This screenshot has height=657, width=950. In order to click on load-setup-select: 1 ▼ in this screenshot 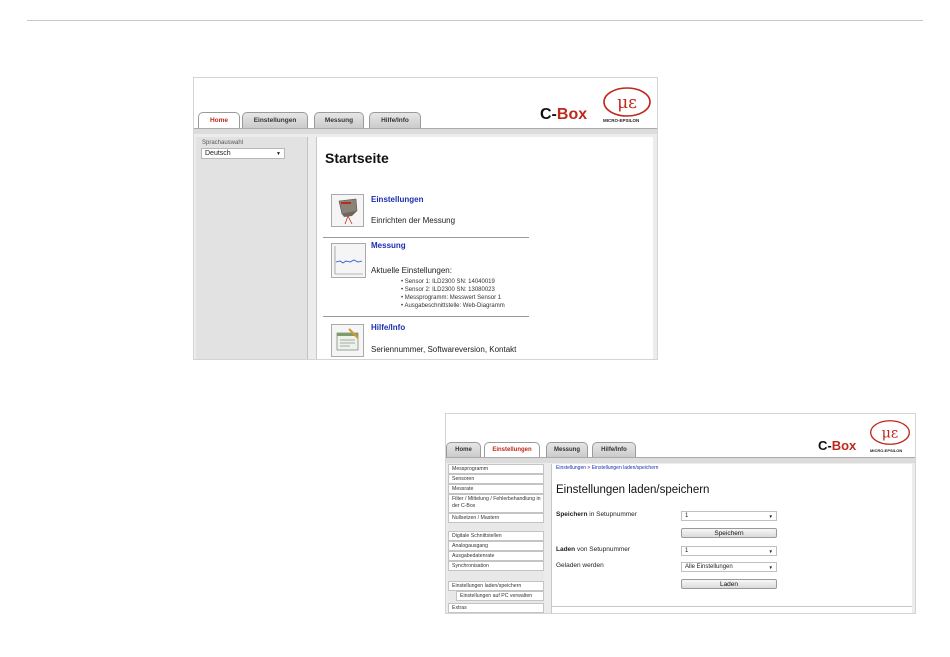, I will do `click(729, 551)`.